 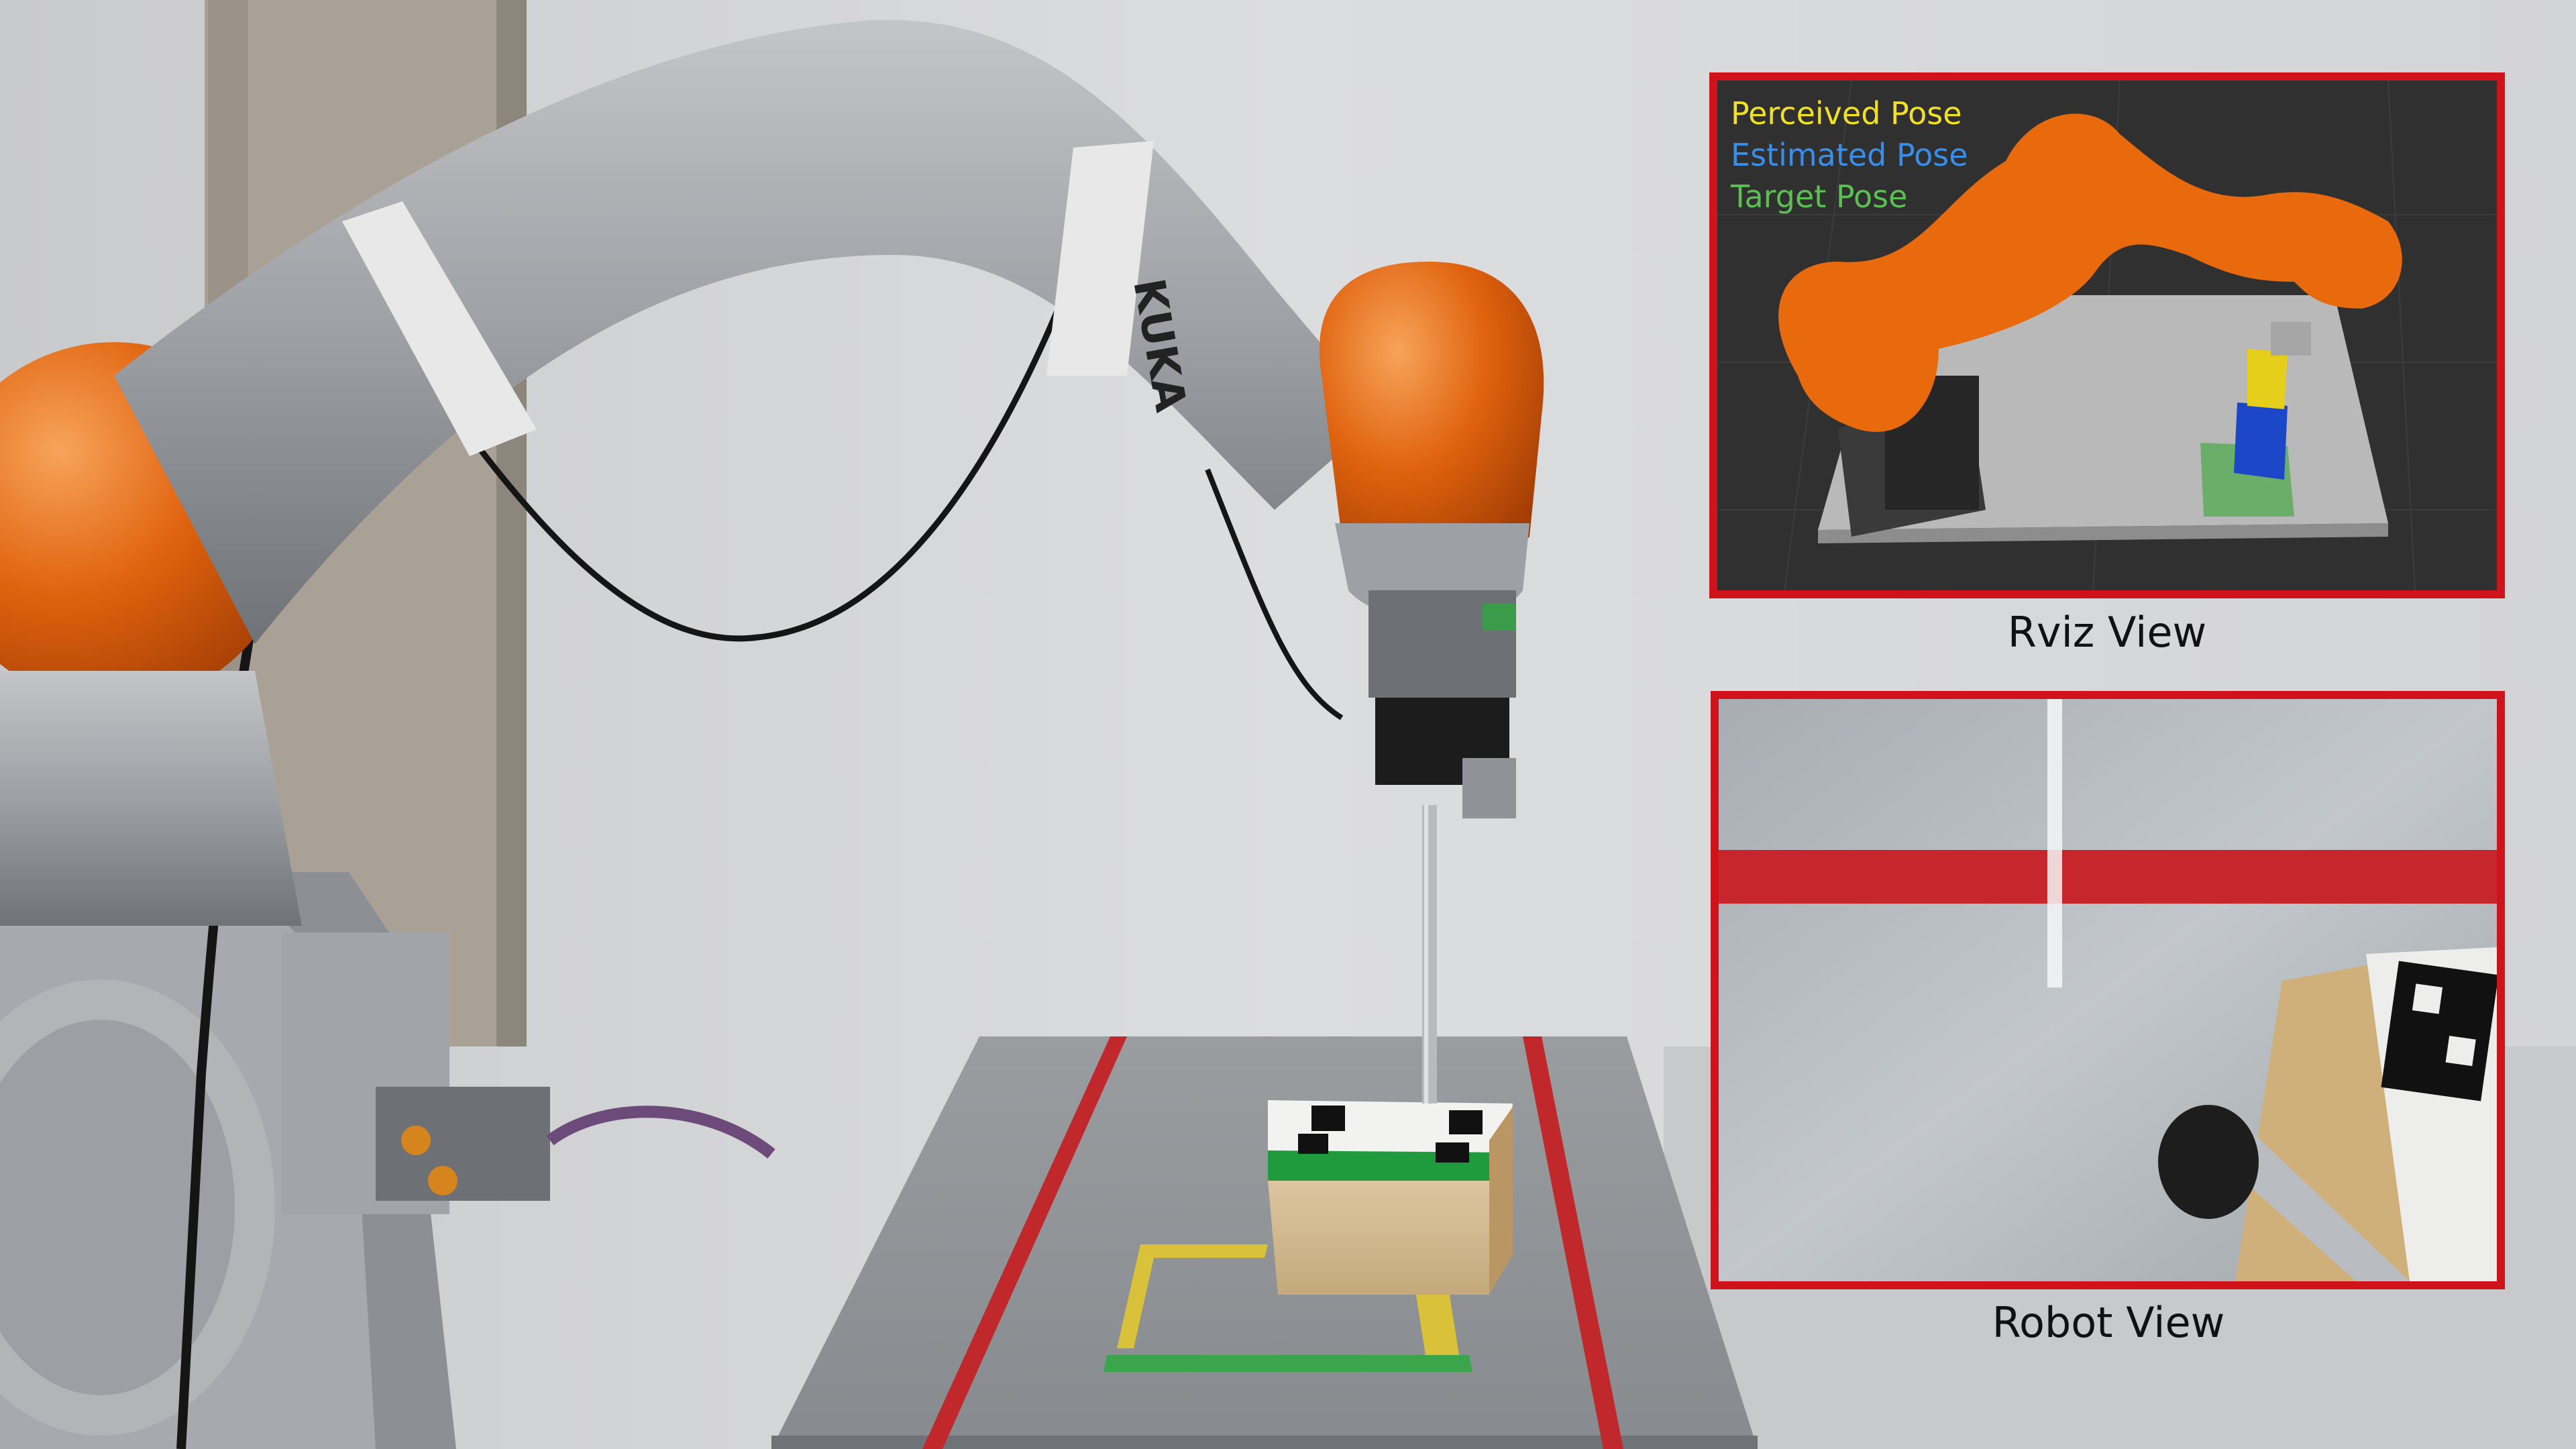 I want to click on legend-estimated-pose: Estimated Pose, so click(x=1849, y=155).